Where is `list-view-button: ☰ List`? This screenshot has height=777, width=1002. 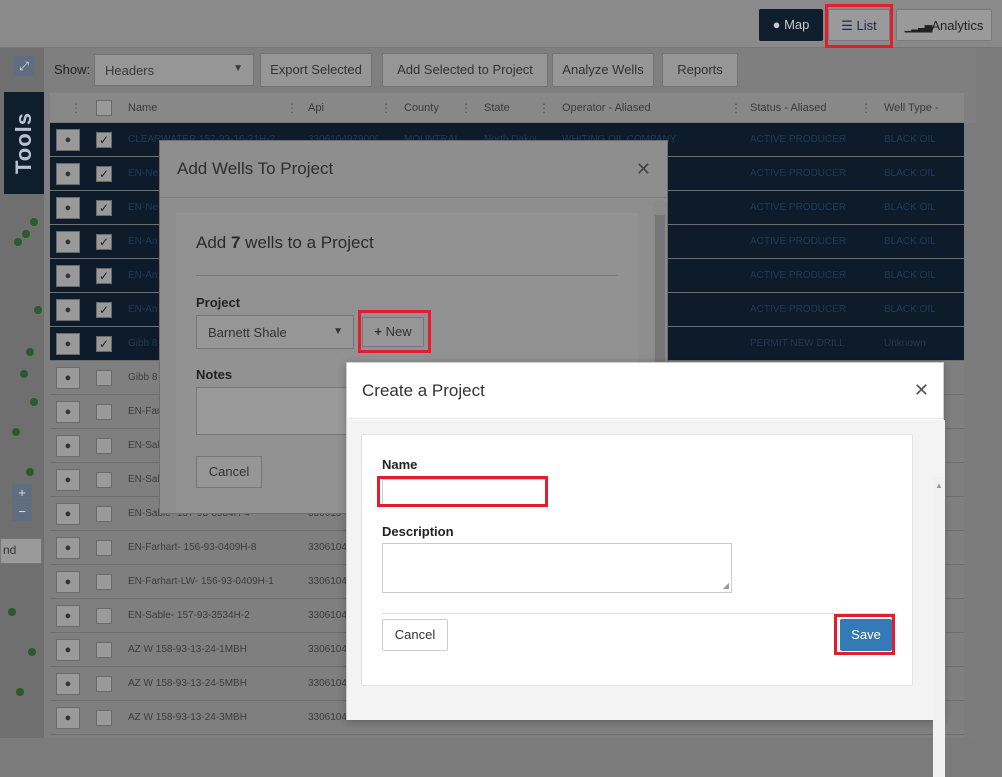
list-view-button: ☰ List is located at coordinates (859, 25).